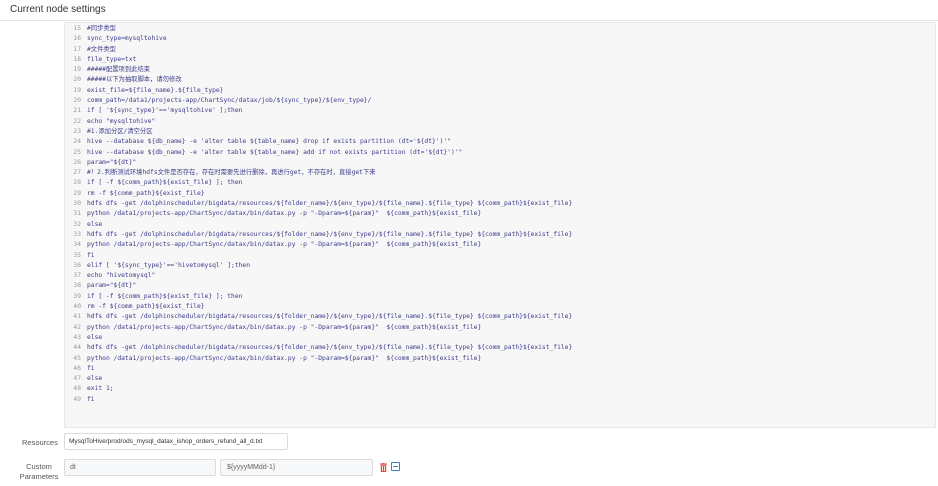  Describe the element at coordinates (77, 59) in the screenshot. I see `line-number: 18` at that location.